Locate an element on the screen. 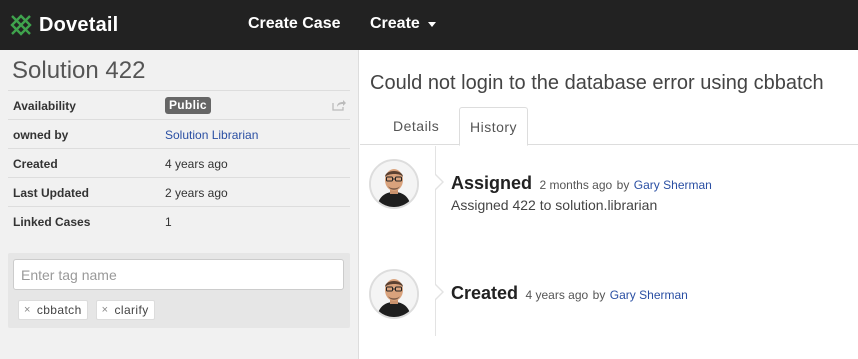 This screenshot has width=858, height=359. tag-label: cbbatch is located at coordinates (59, 310).